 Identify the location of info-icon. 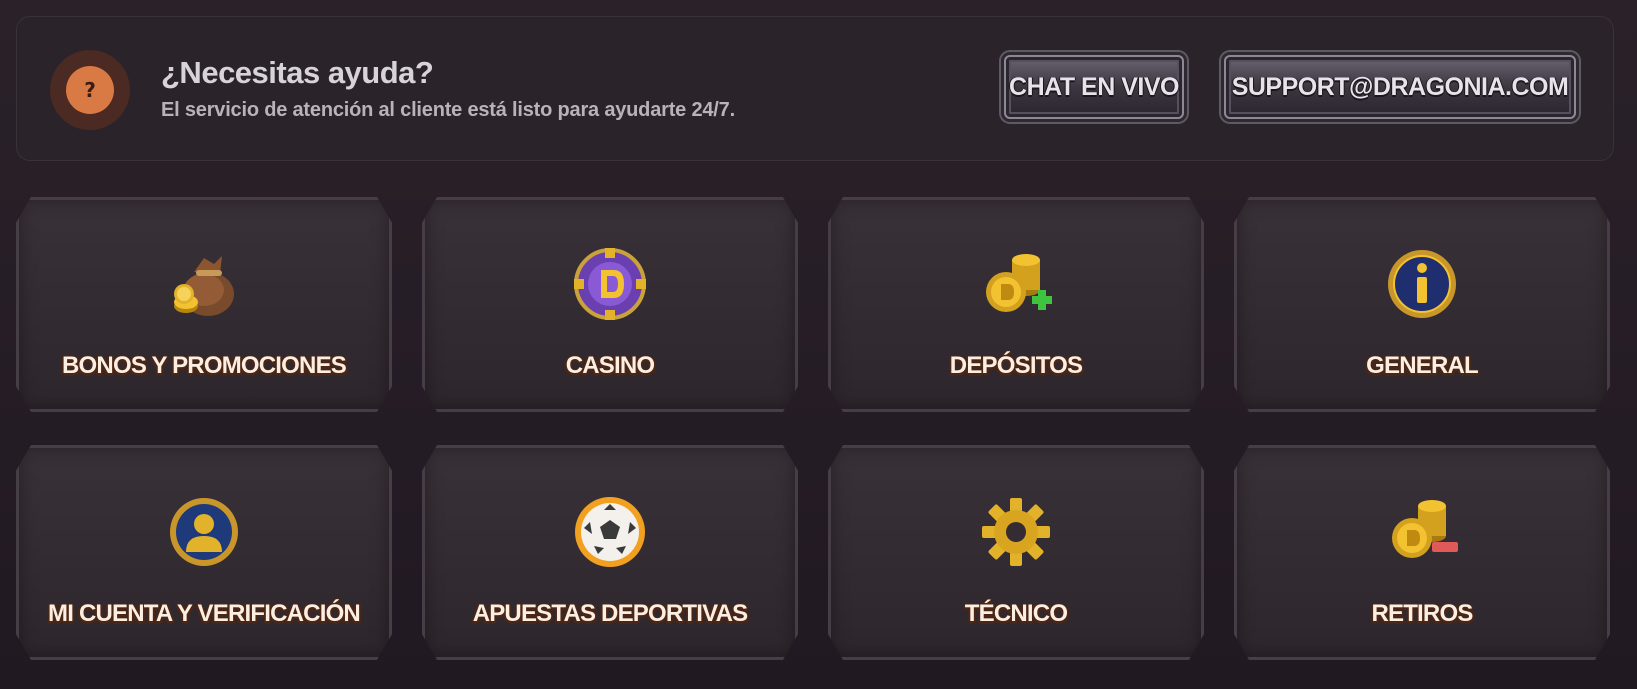
(1422, 284).